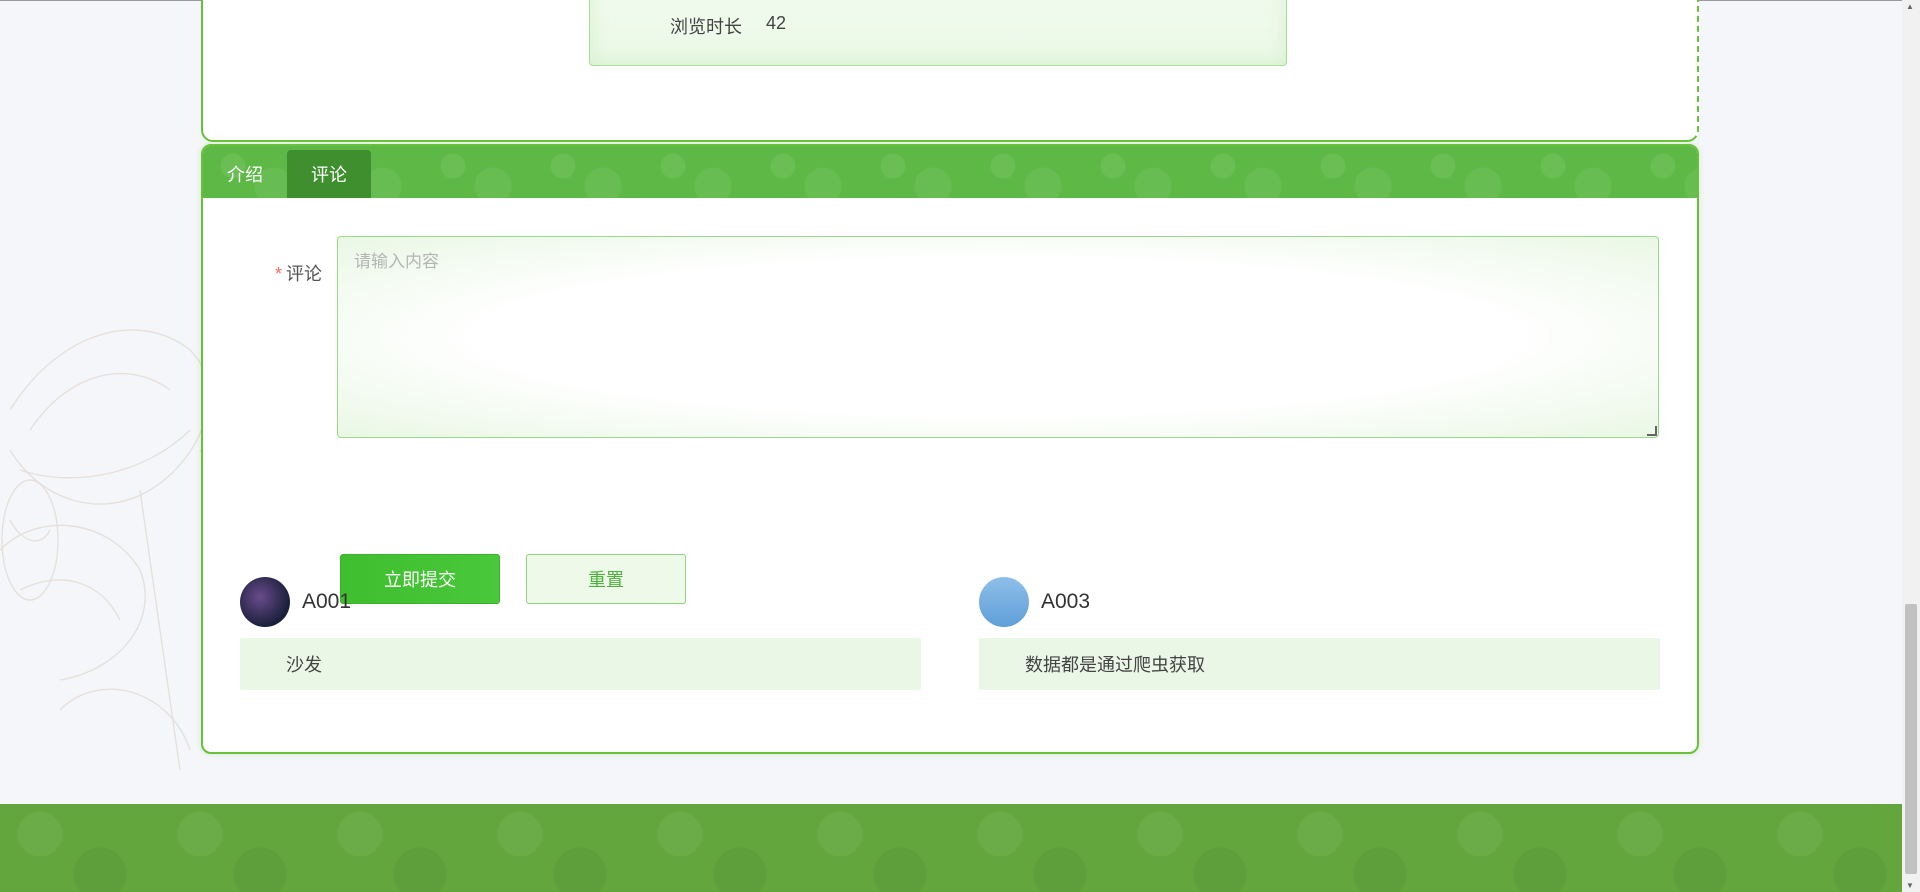 This screenshot has width=1920, height=892. Describe the element at coordinates (279, 274) in the screenshot. I see `required-mark: *` at that location.